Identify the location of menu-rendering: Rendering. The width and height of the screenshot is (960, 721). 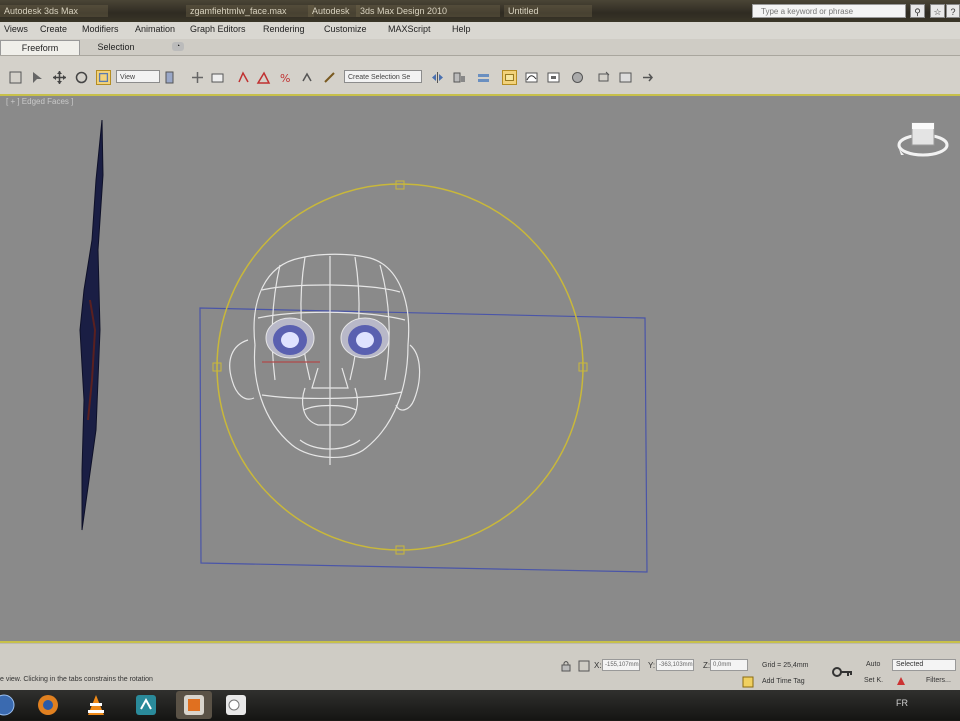
(284, 29).